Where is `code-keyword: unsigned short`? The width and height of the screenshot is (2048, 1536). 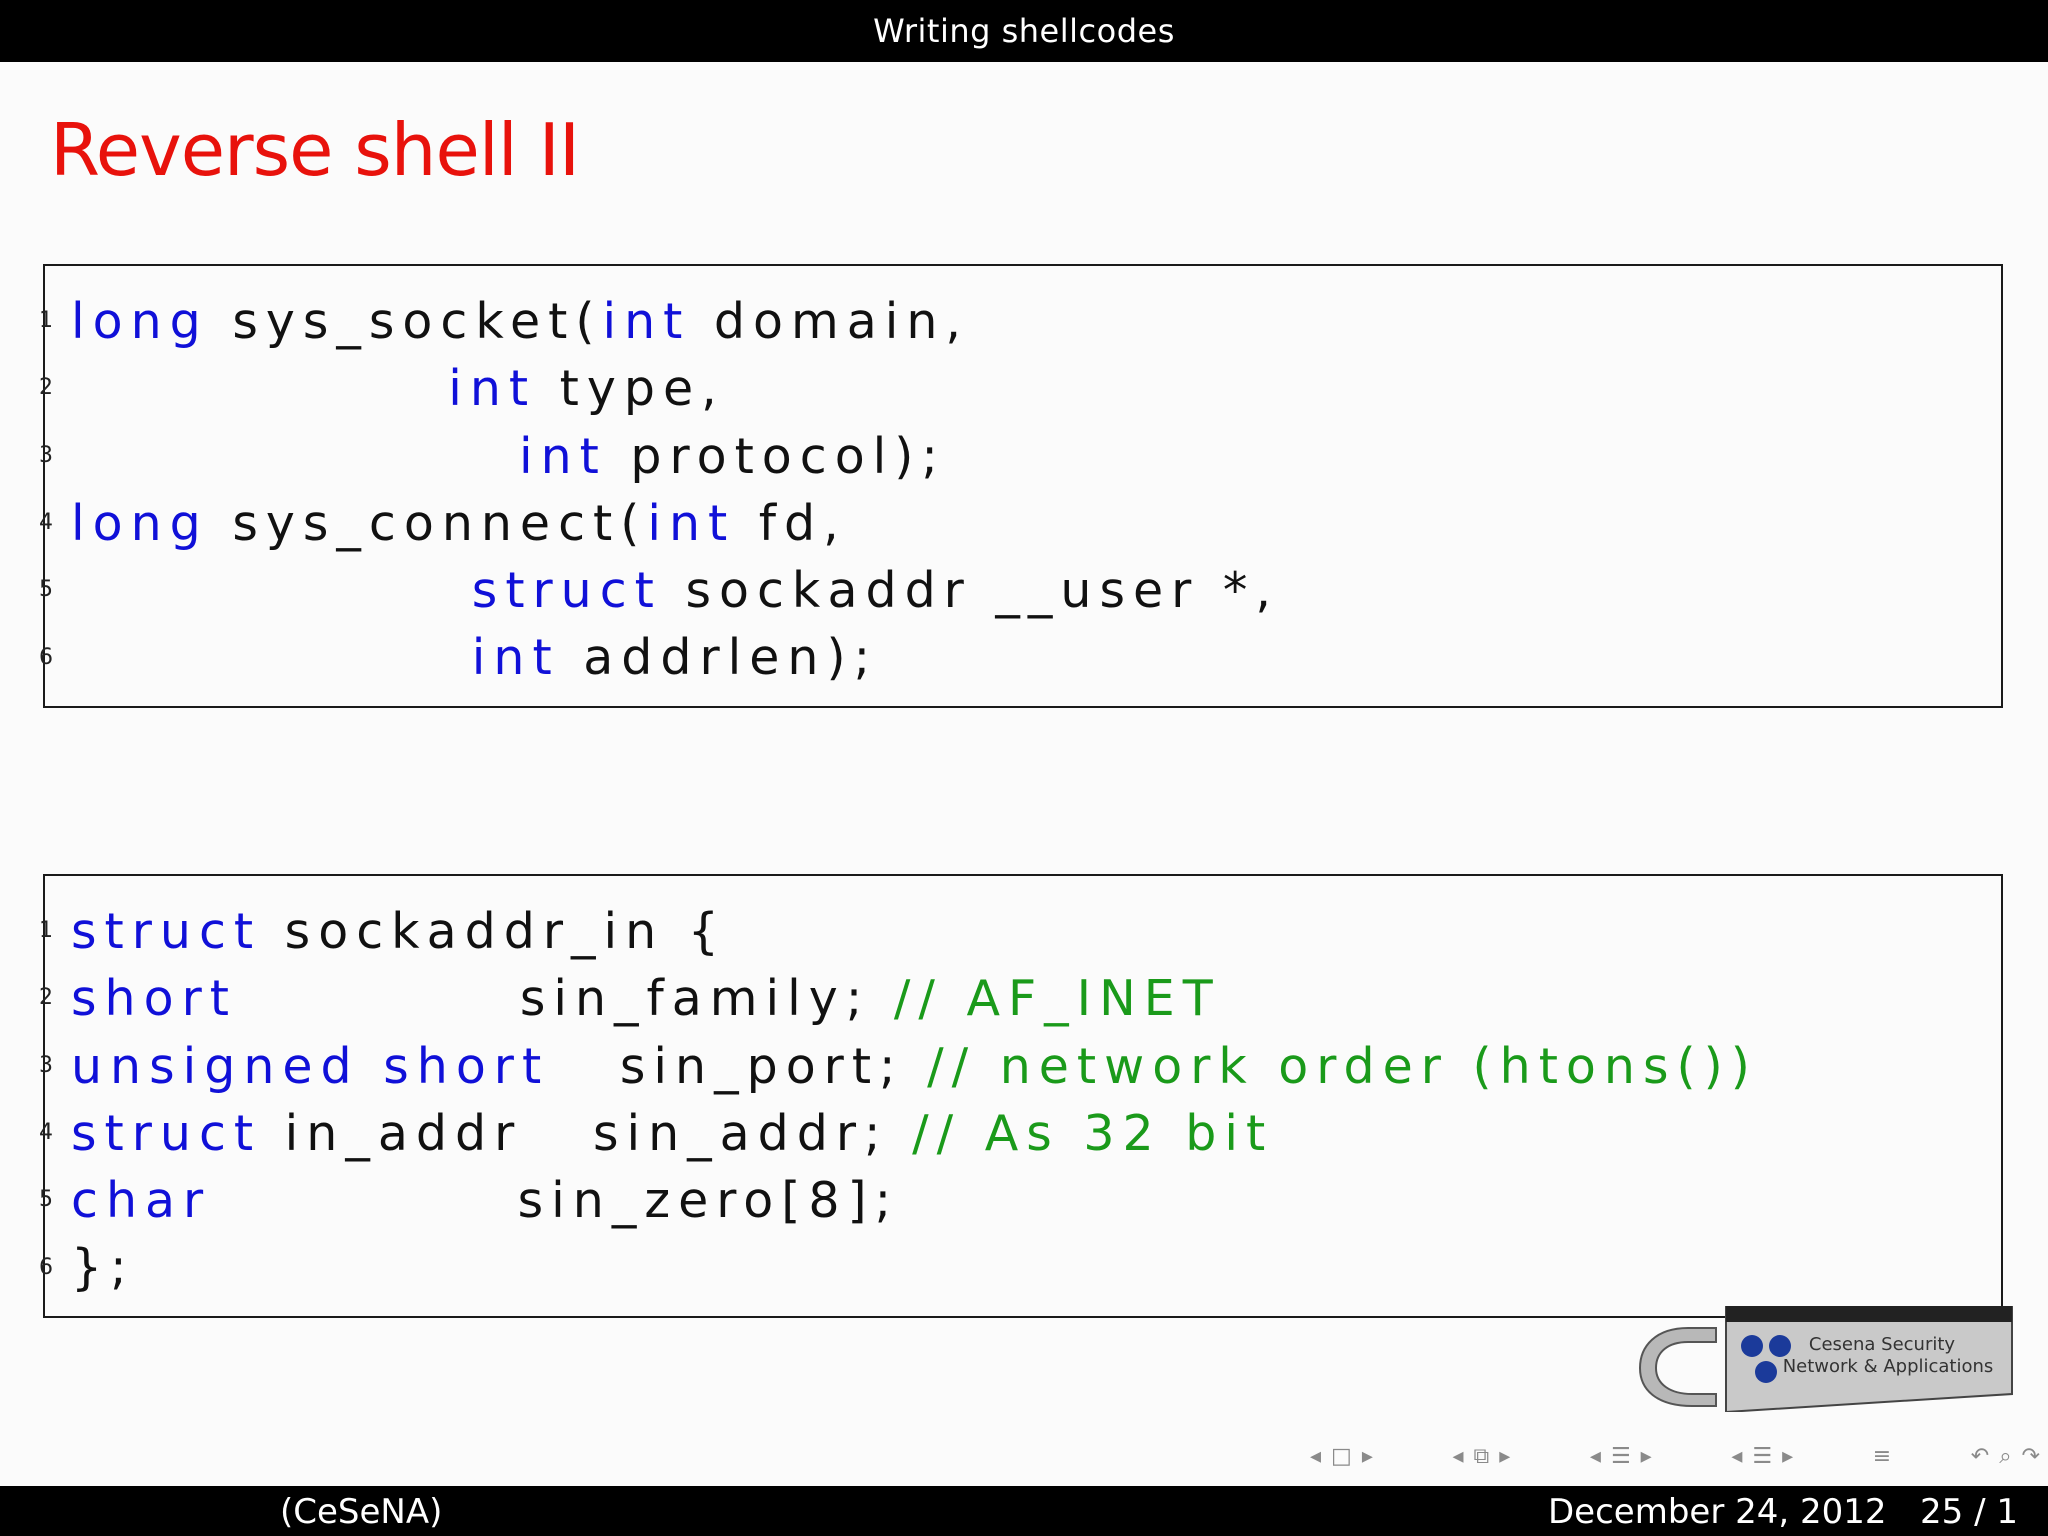 code-keyword: unsigned short is located at coordinates (310, 1066).